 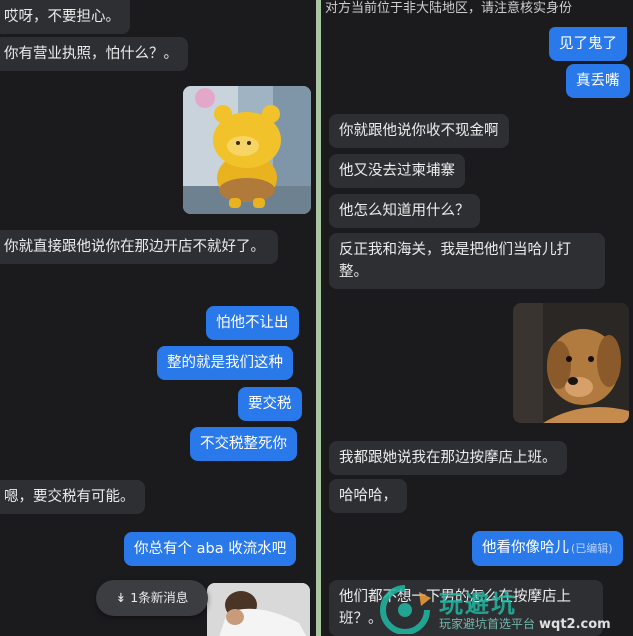 I want to click on message-text: 你总有个 aba 收流水吧, so click(x=210, y=549).